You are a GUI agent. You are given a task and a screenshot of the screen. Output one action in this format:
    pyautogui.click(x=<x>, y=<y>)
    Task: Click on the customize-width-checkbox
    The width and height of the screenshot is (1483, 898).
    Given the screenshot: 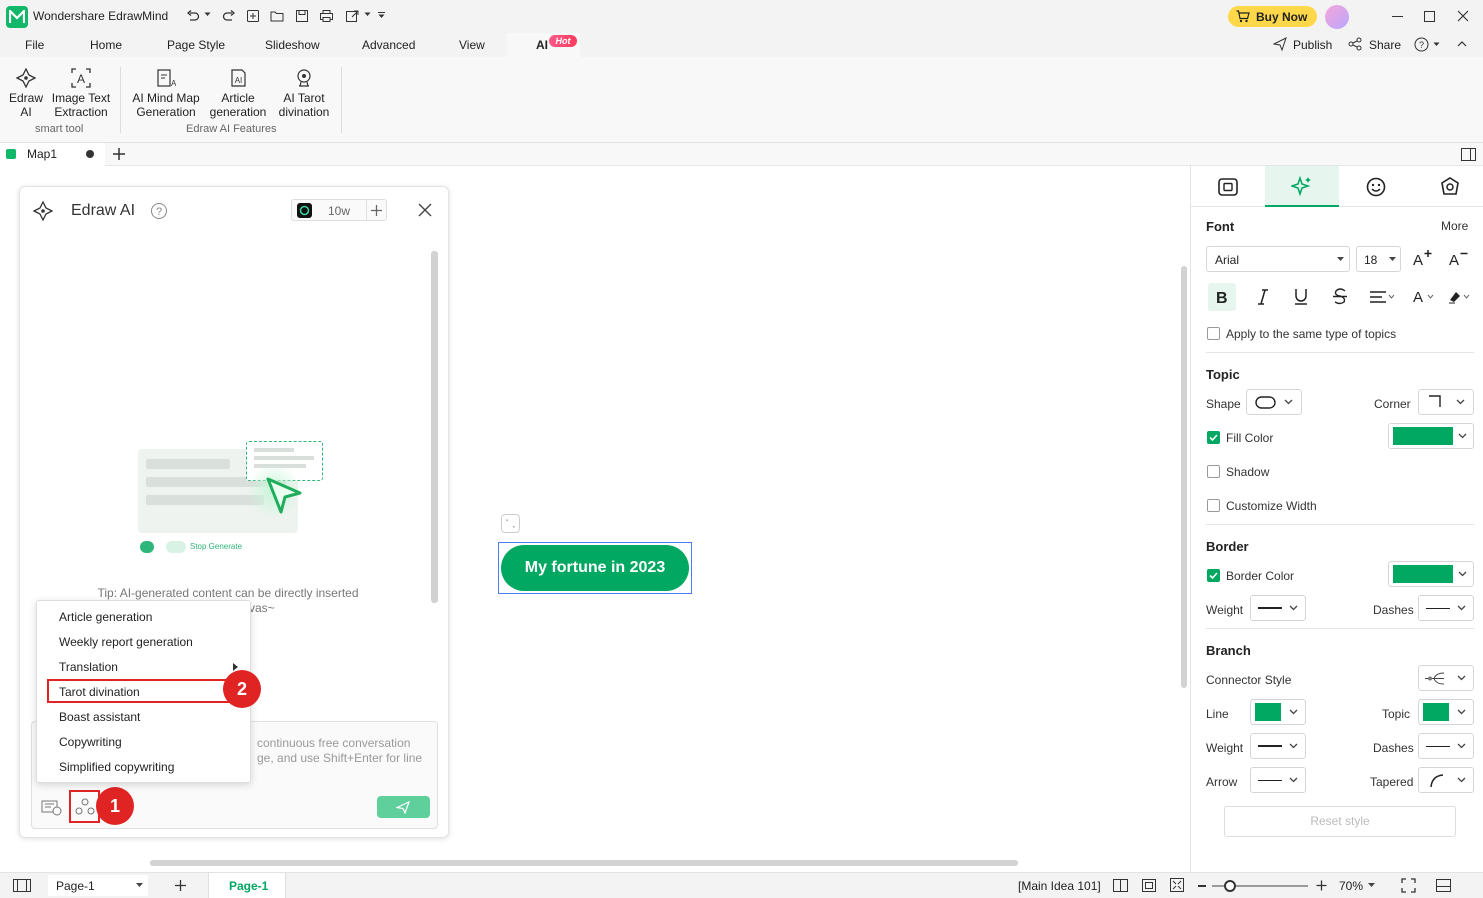 What is the action you would take?
    pyautogui.click(x=1213, y=505)
    